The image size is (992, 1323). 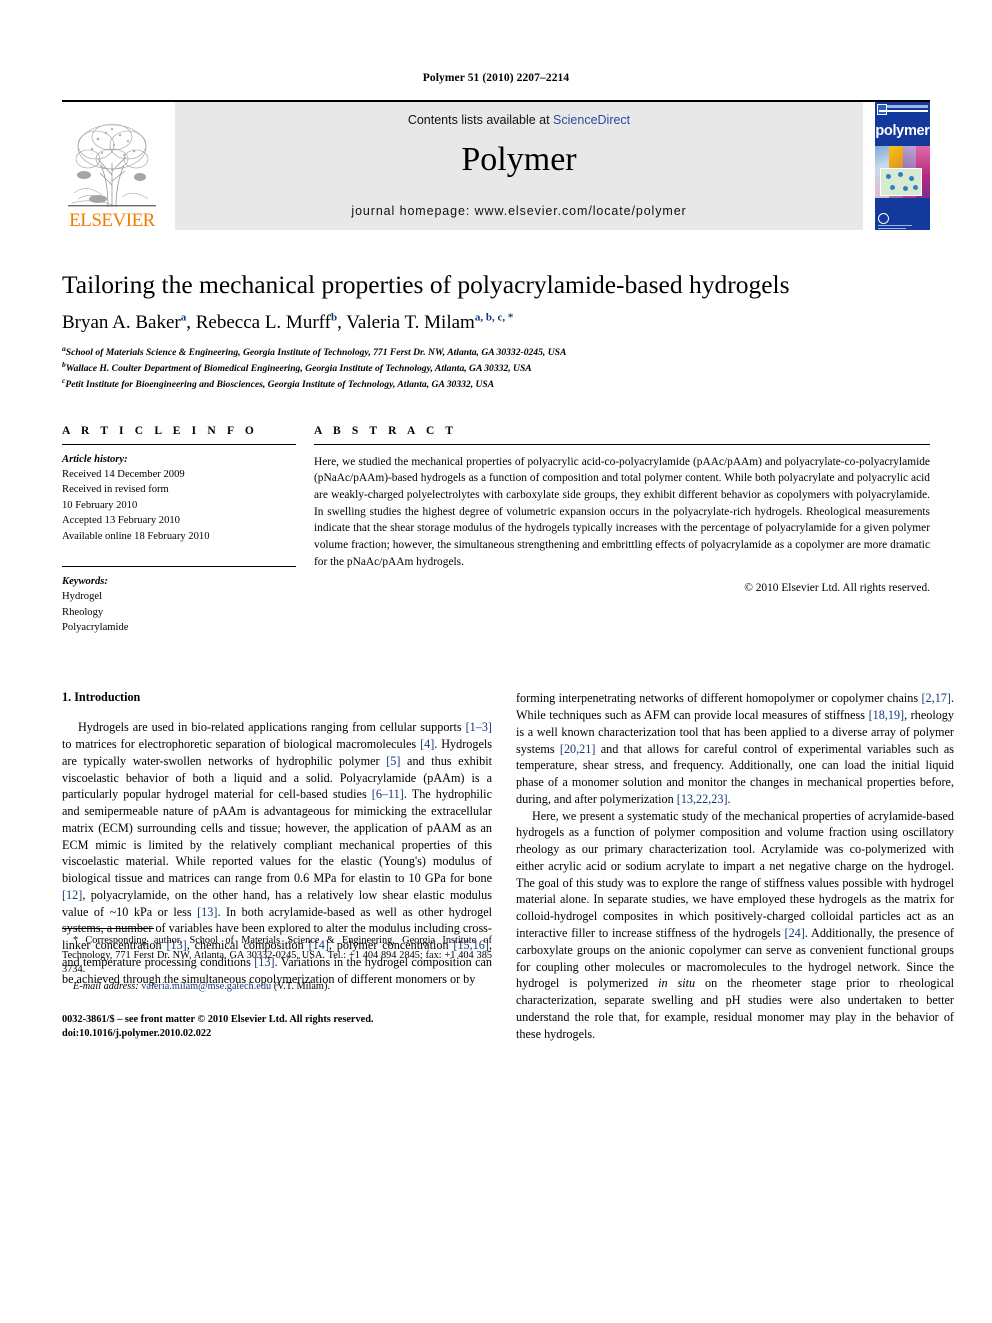 What do you see at coordinates (887, 715) in the screenshot?
I see `citation-ref: [18,19]` at bounding box center [887, 715].